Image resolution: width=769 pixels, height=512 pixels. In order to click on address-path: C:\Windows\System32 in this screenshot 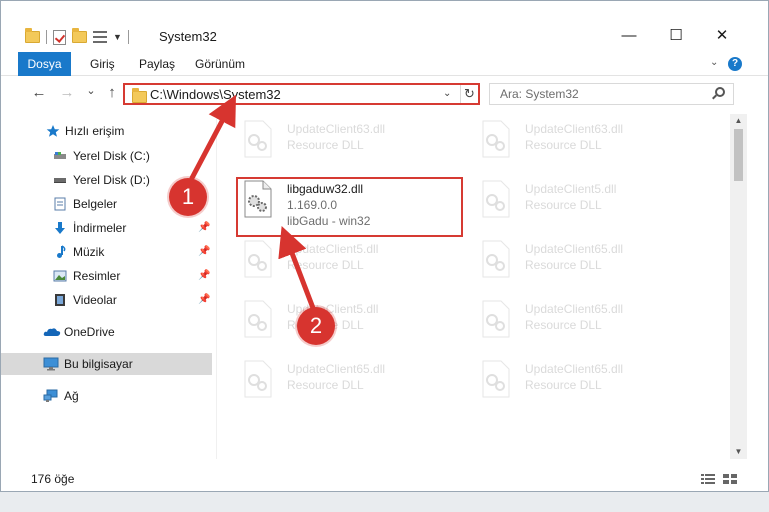, I will do `click(215, 94)`.